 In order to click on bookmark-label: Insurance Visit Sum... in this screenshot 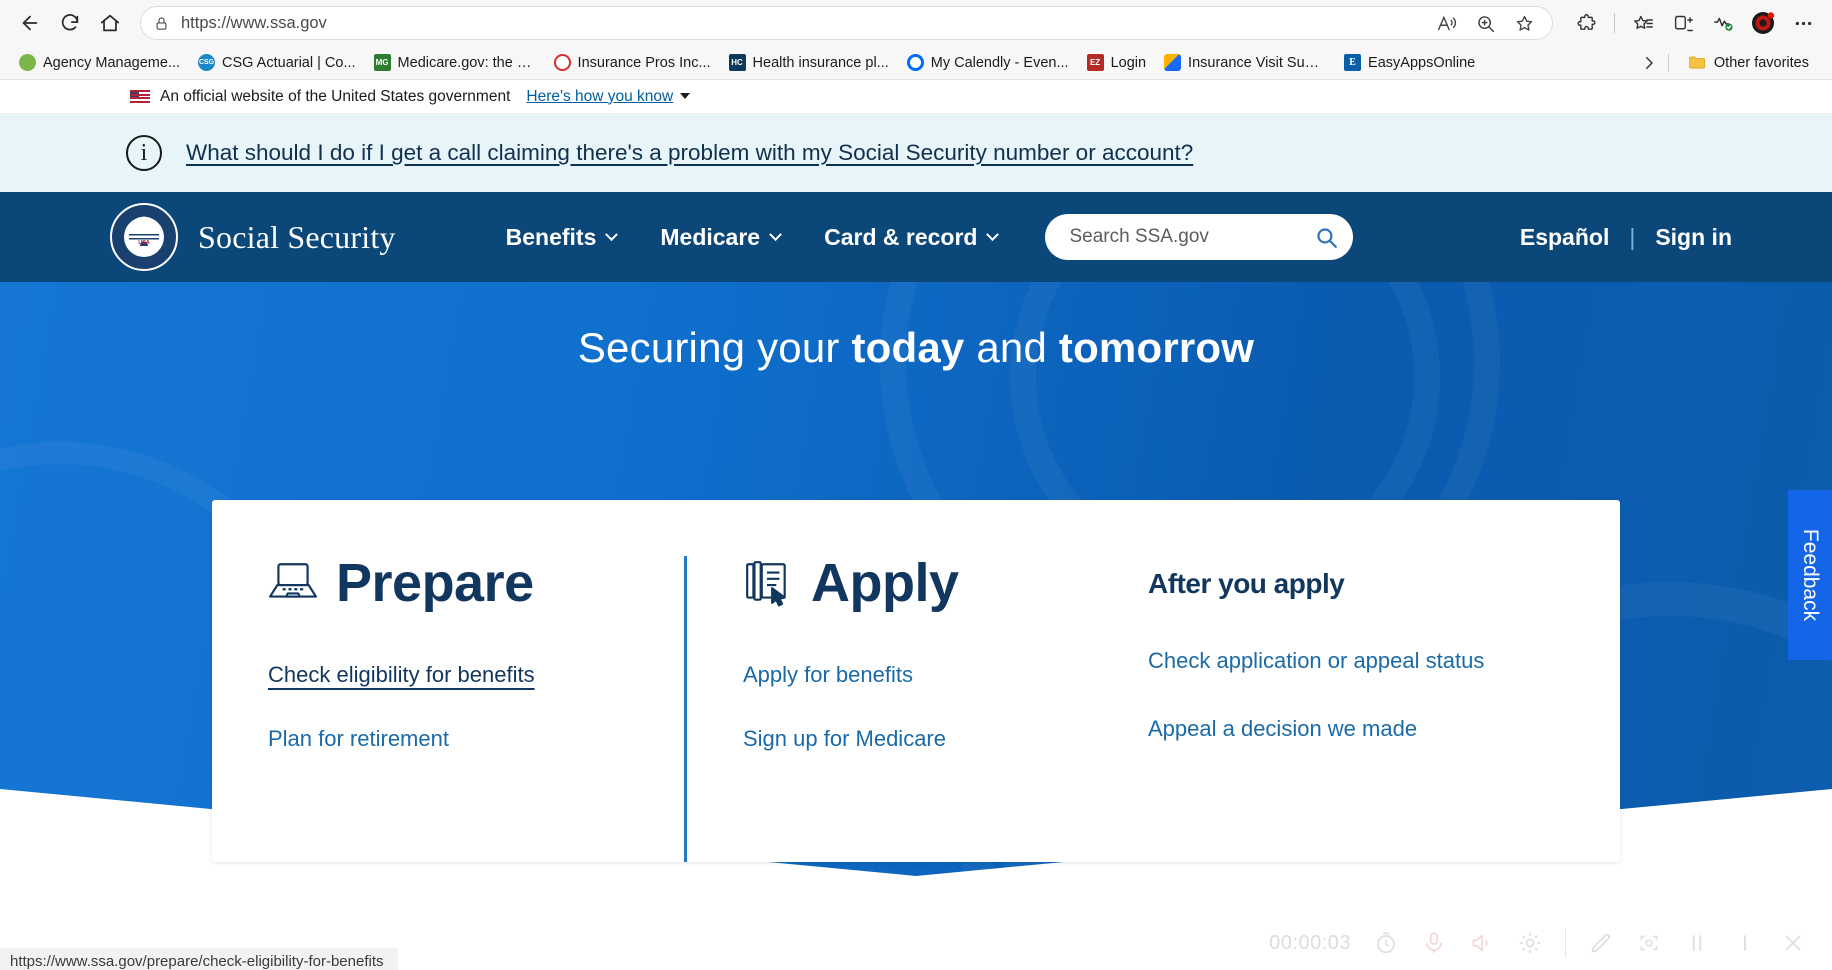, I will do `click(1257, 62)`.